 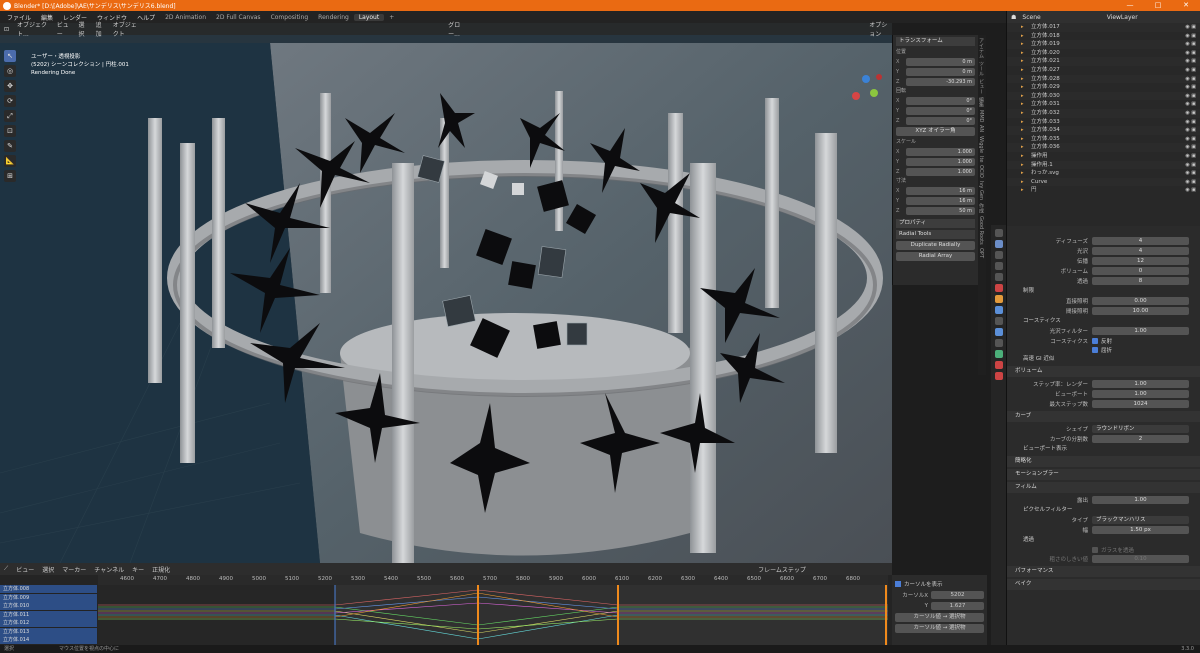 I want to click on select-menu: 選択, so click(x=48, y=569).